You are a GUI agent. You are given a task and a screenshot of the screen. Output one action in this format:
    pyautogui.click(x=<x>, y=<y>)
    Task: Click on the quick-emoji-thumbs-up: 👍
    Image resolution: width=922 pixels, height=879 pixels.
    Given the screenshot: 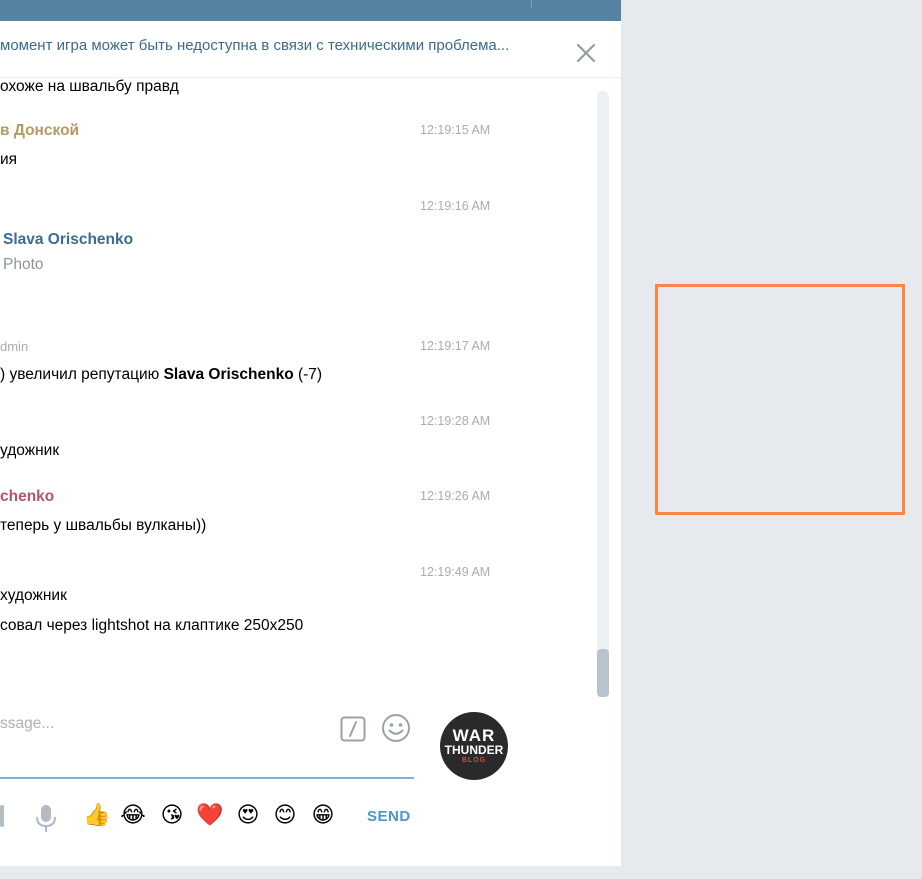 What is the action you would take?
    pyautogui.click(x=96, y=816)
    